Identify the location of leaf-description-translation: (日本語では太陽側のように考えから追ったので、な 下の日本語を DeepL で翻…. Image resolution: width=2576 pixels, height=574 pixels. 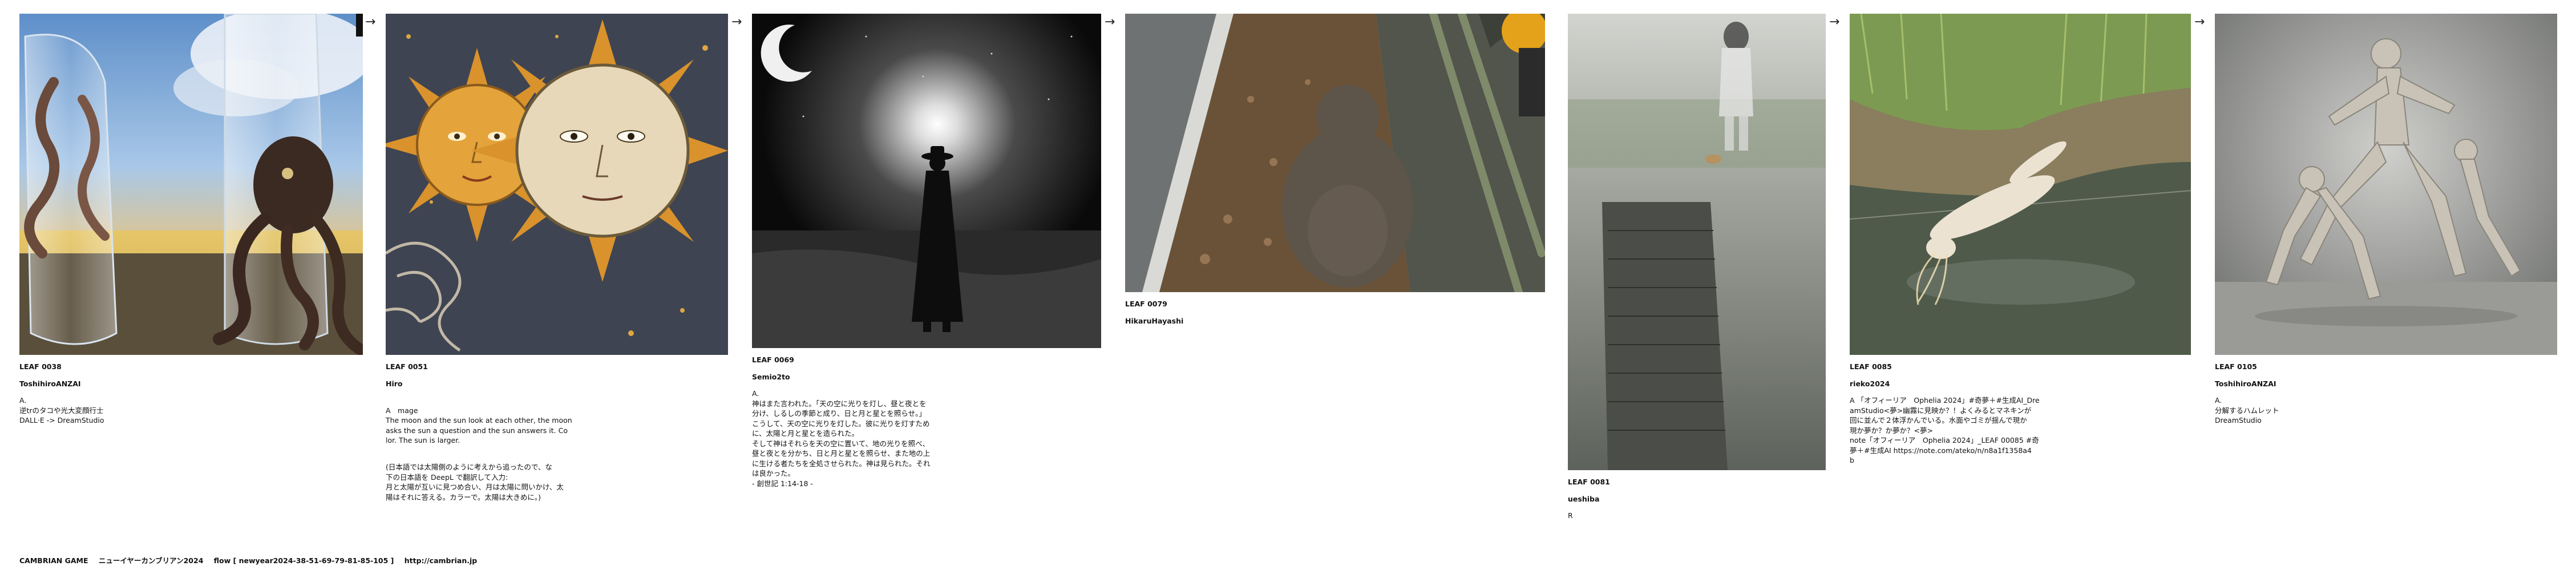
(475, 482).